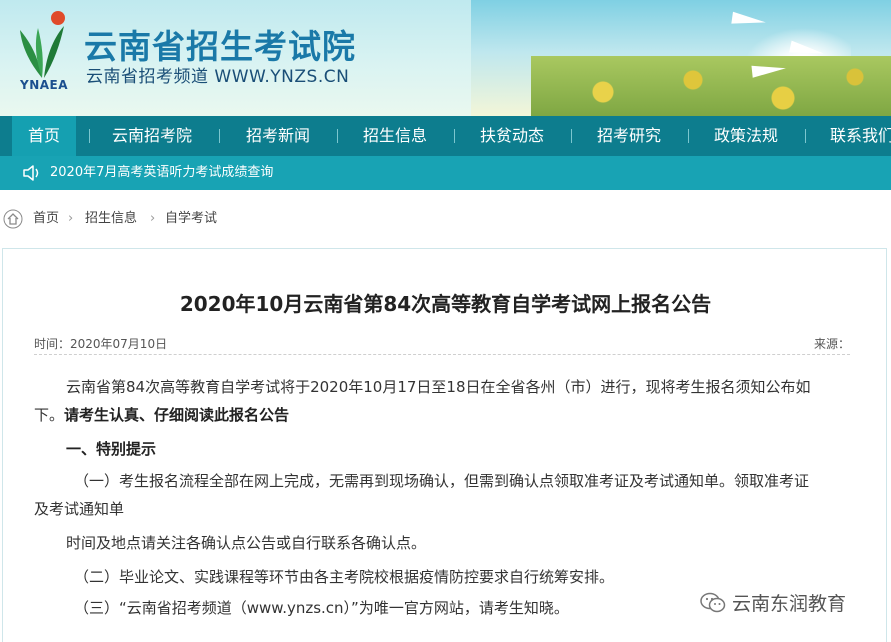 Image resolution: width=891 pixels, height=642 pixels. I want to click on article-paragraph: （二）毕业论文、实践课程等环节由各主考院校根据疫情防控要求自行统筹安排。, so click(482, 577).